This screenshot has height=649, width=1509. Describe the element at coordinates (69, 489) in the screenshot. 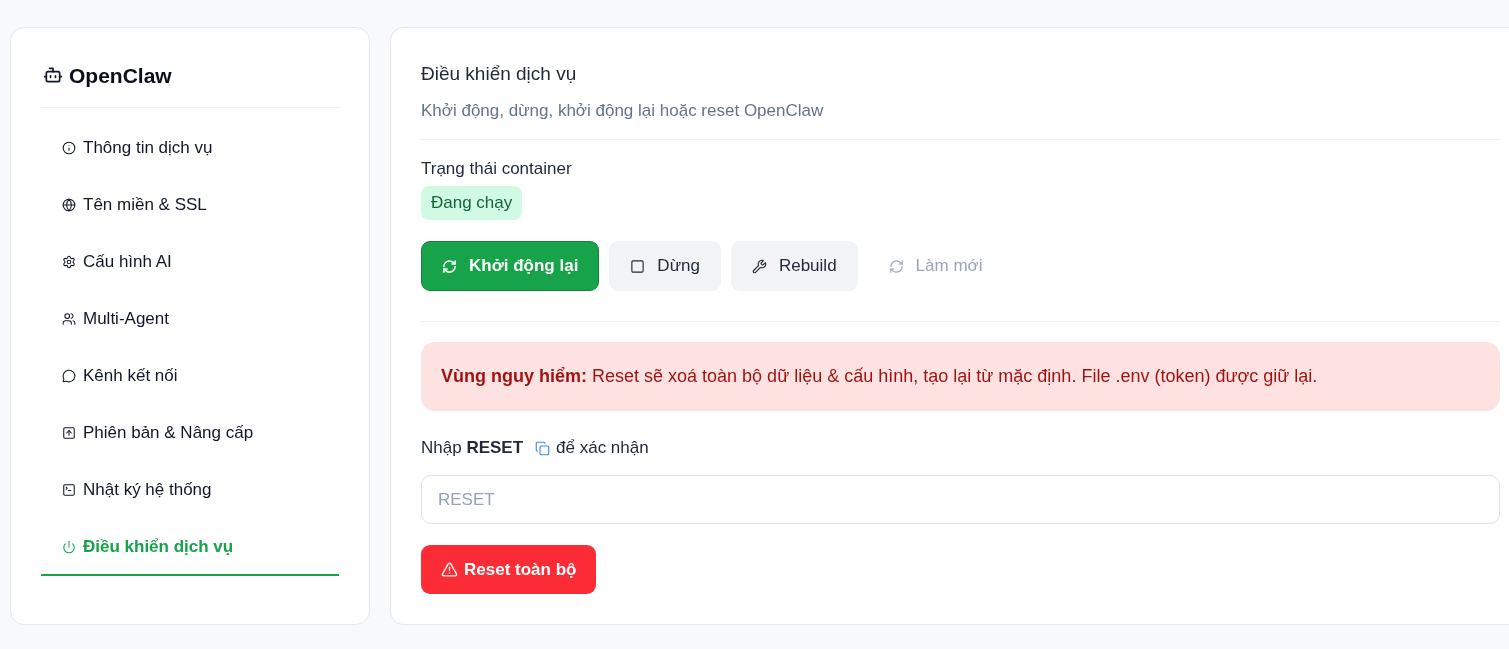

I see `terminal-icon` at that location.